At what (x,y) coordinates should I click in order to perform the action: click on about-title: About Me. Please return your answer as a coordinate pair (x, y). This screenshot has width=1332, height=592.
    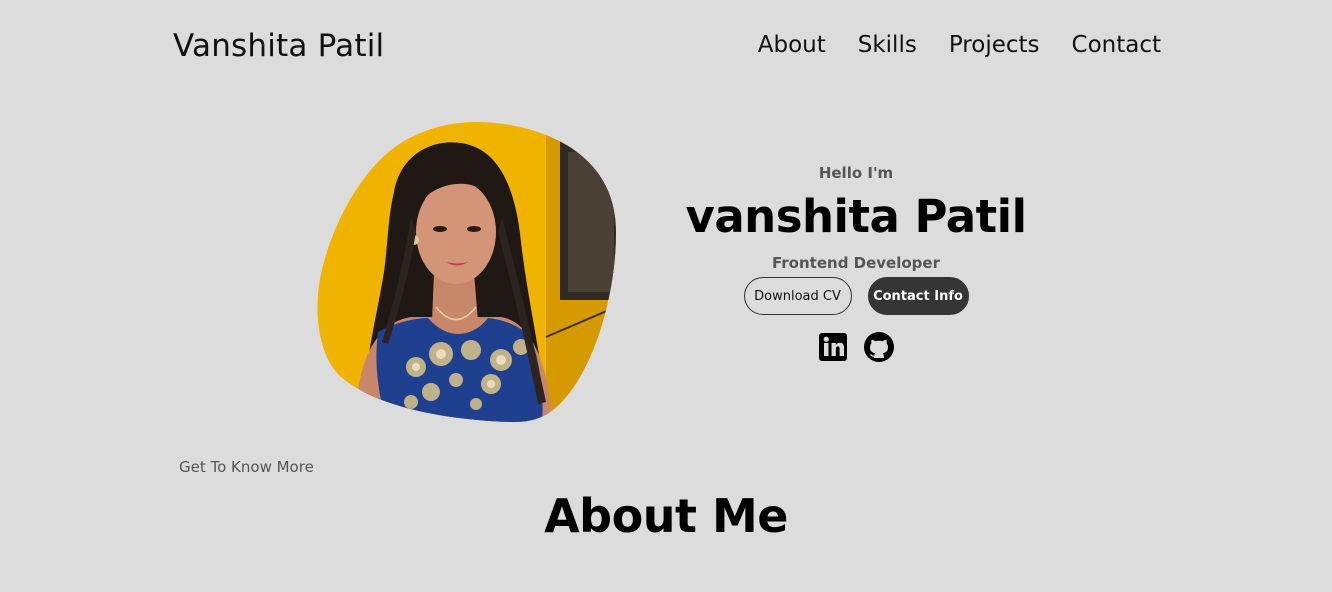
    Looking at the image, I should click on (666, 516).